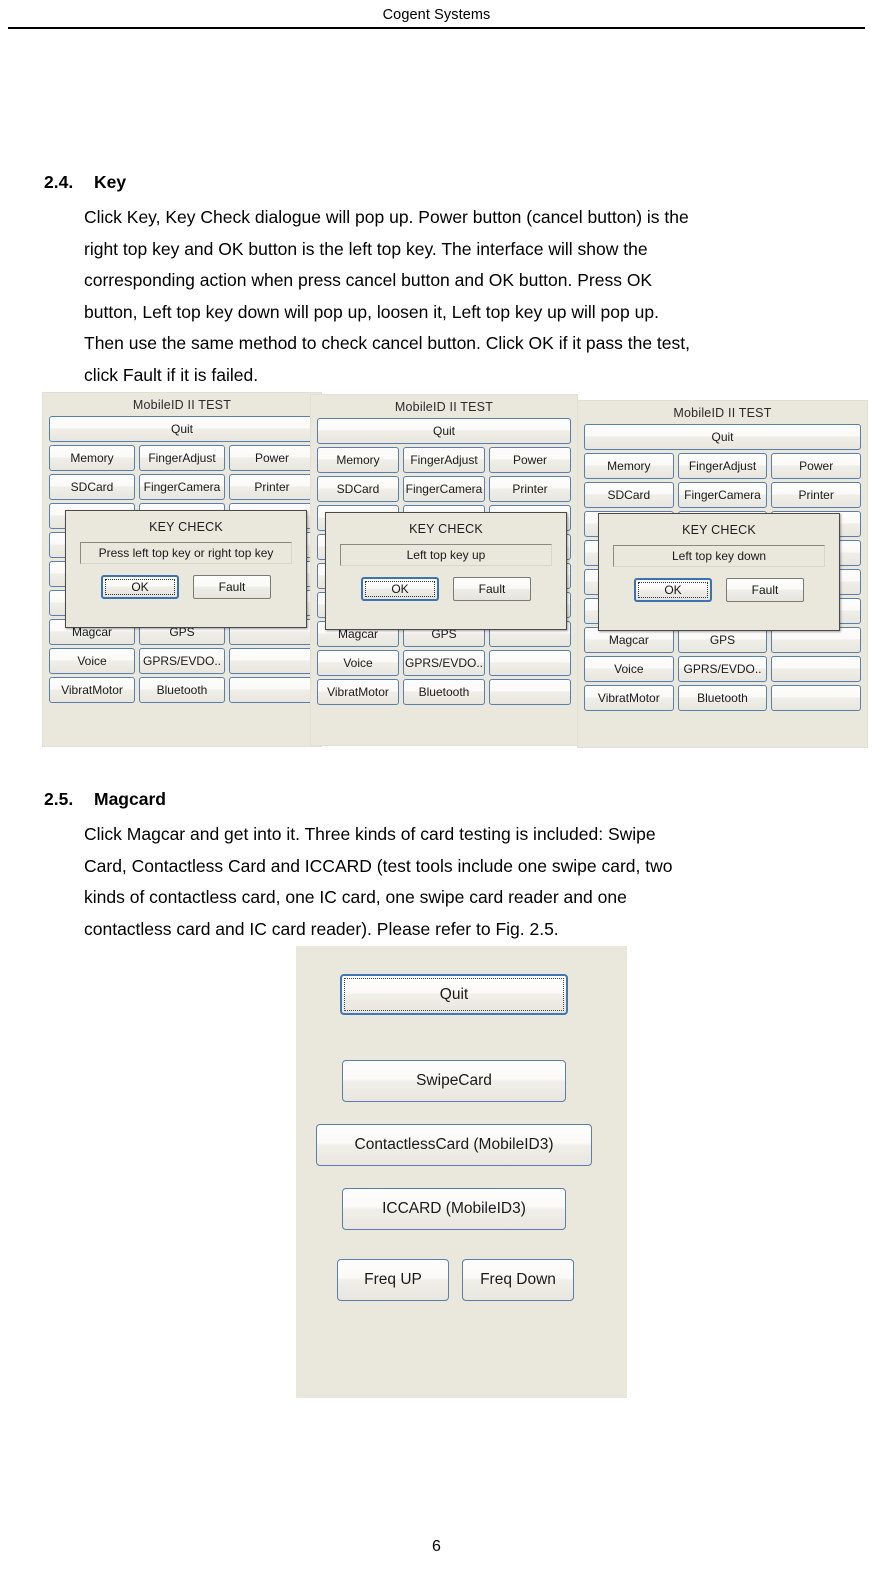 The width and height of the screenshot is (873, 1570). I want to click on page-header: Cogent Systems, so click(436, 15).